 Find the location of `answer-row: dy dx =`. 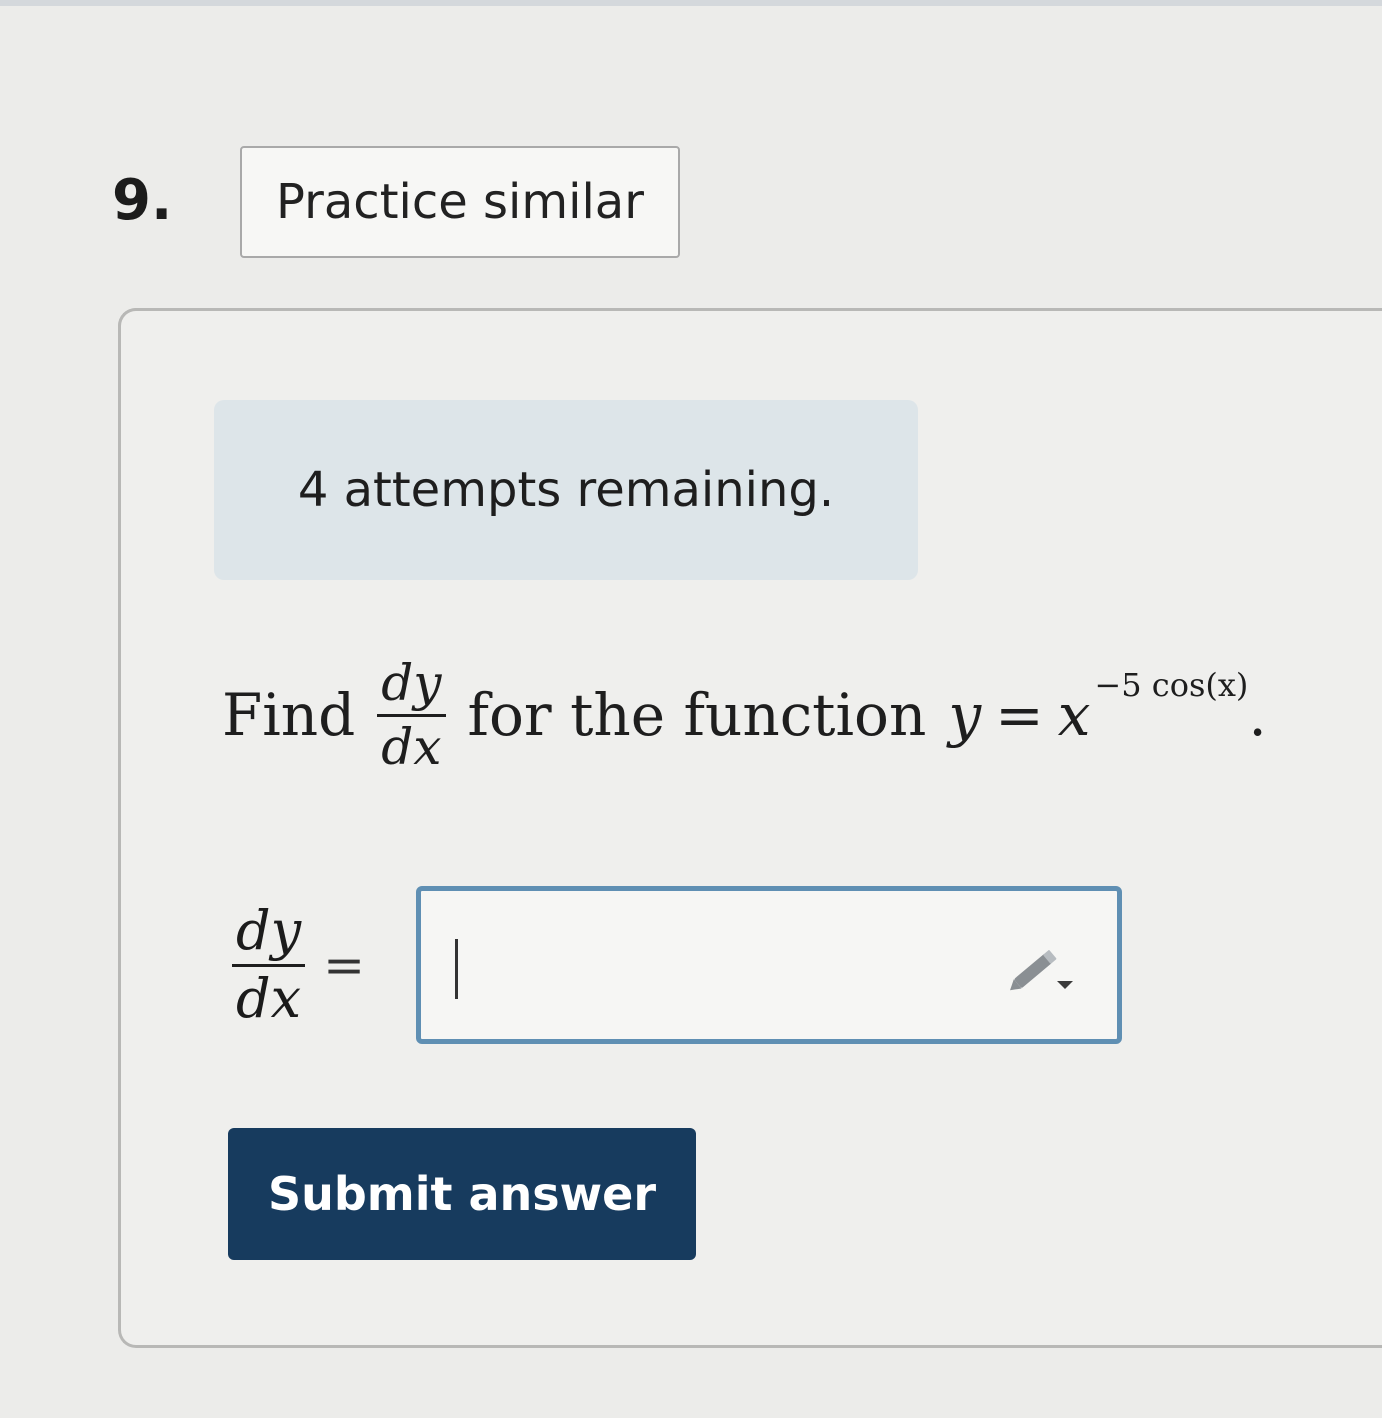

answer-row: dy dx = is located at coordinates (303, 965).